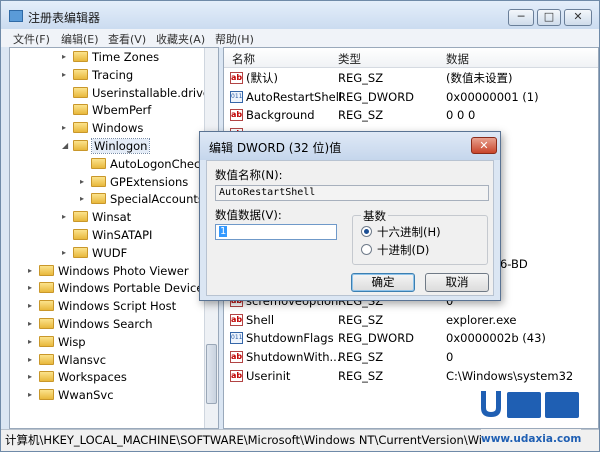  I want to click on value-row: 011 ShutdownFlags REG_DWORD 0x0000002b (43), so click(411, 338).